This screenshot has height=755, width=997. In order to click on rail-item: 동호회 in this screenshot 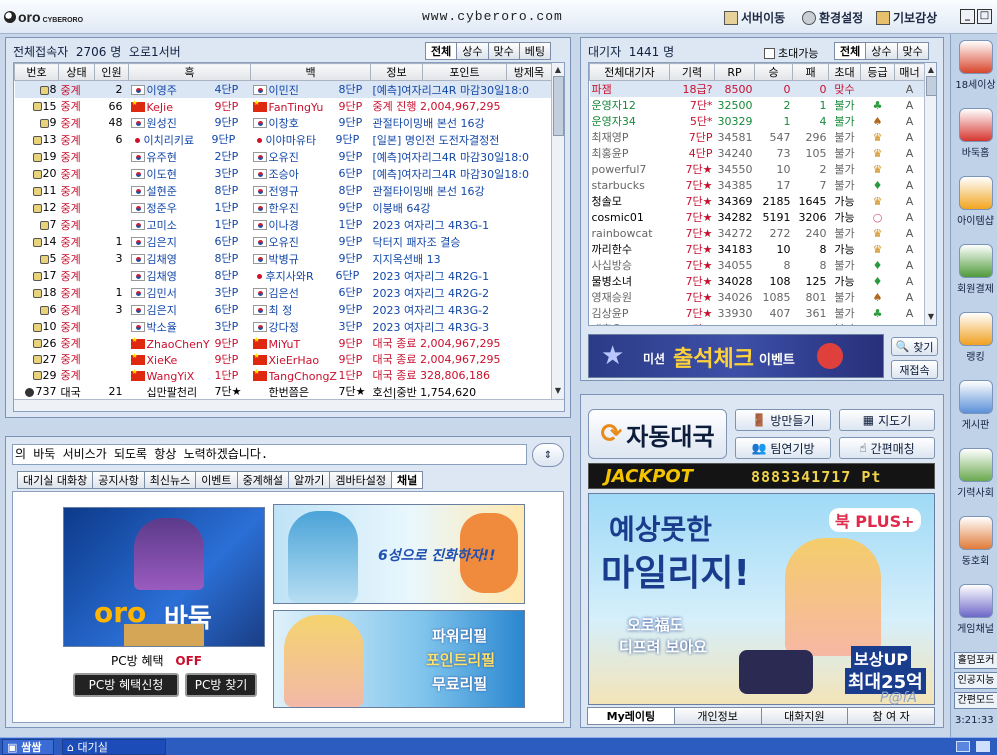, I will do `click(975, 544)`.